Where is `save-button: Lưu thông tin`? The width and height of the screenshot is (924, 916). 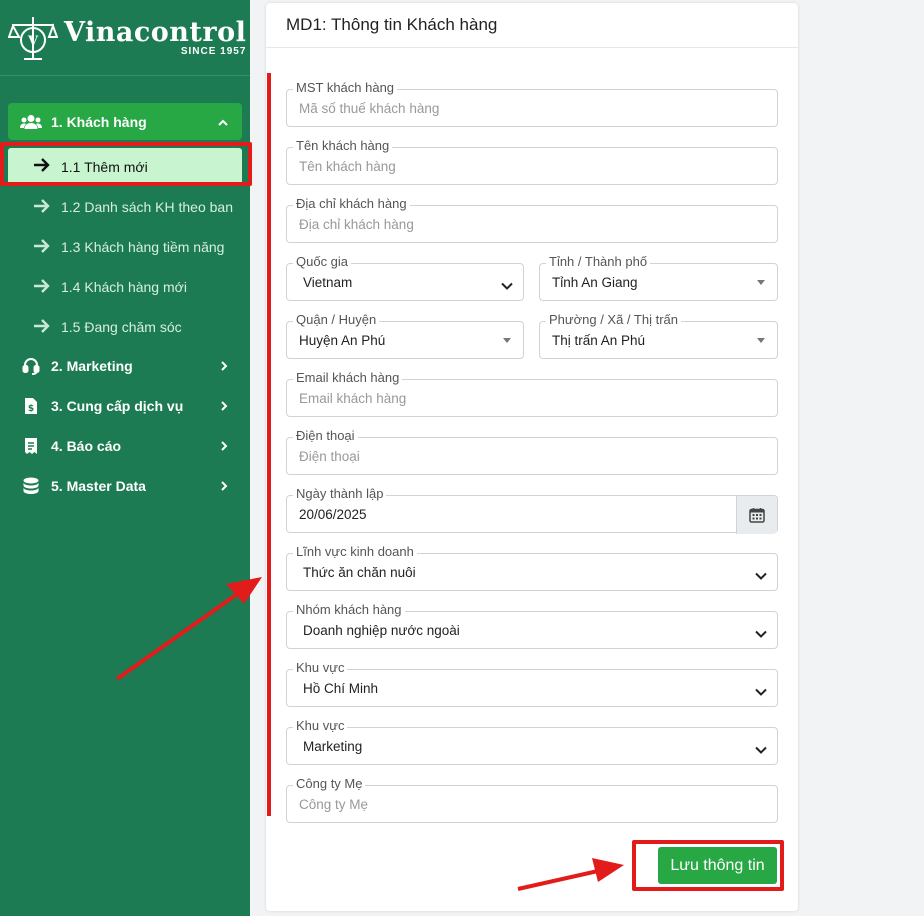 save-button: Lưu thông tin is located at coordinates (717, 865).